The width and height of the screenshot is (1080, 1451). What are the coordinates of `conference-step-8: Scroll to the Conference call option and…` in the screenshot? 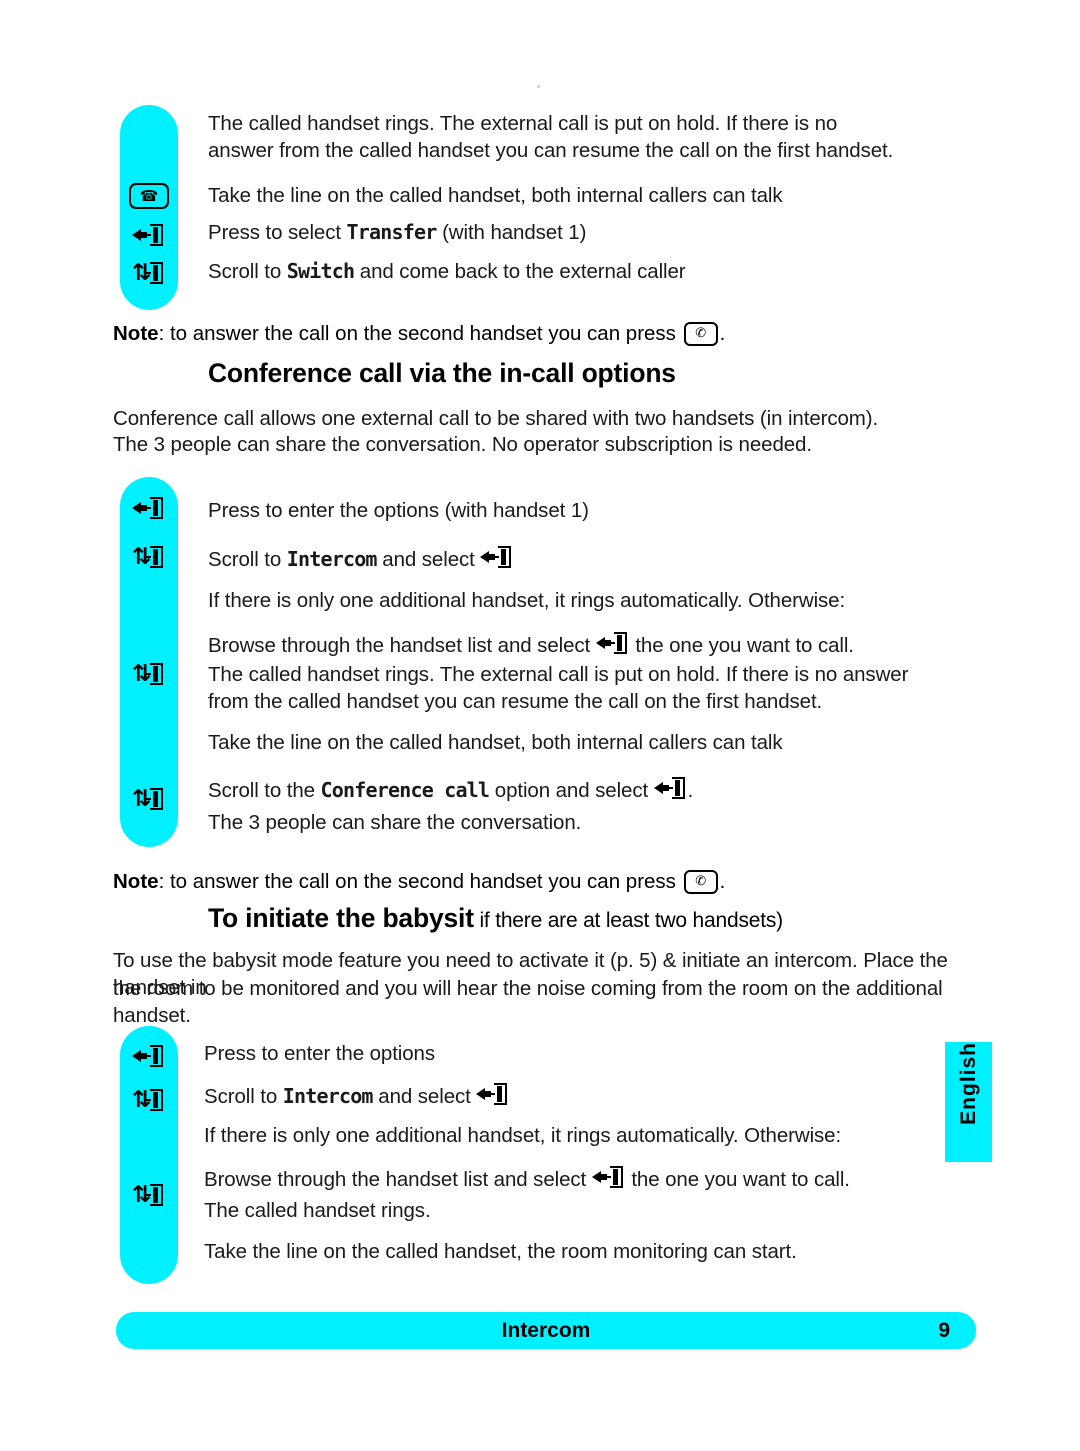 It's located at (588, 790).